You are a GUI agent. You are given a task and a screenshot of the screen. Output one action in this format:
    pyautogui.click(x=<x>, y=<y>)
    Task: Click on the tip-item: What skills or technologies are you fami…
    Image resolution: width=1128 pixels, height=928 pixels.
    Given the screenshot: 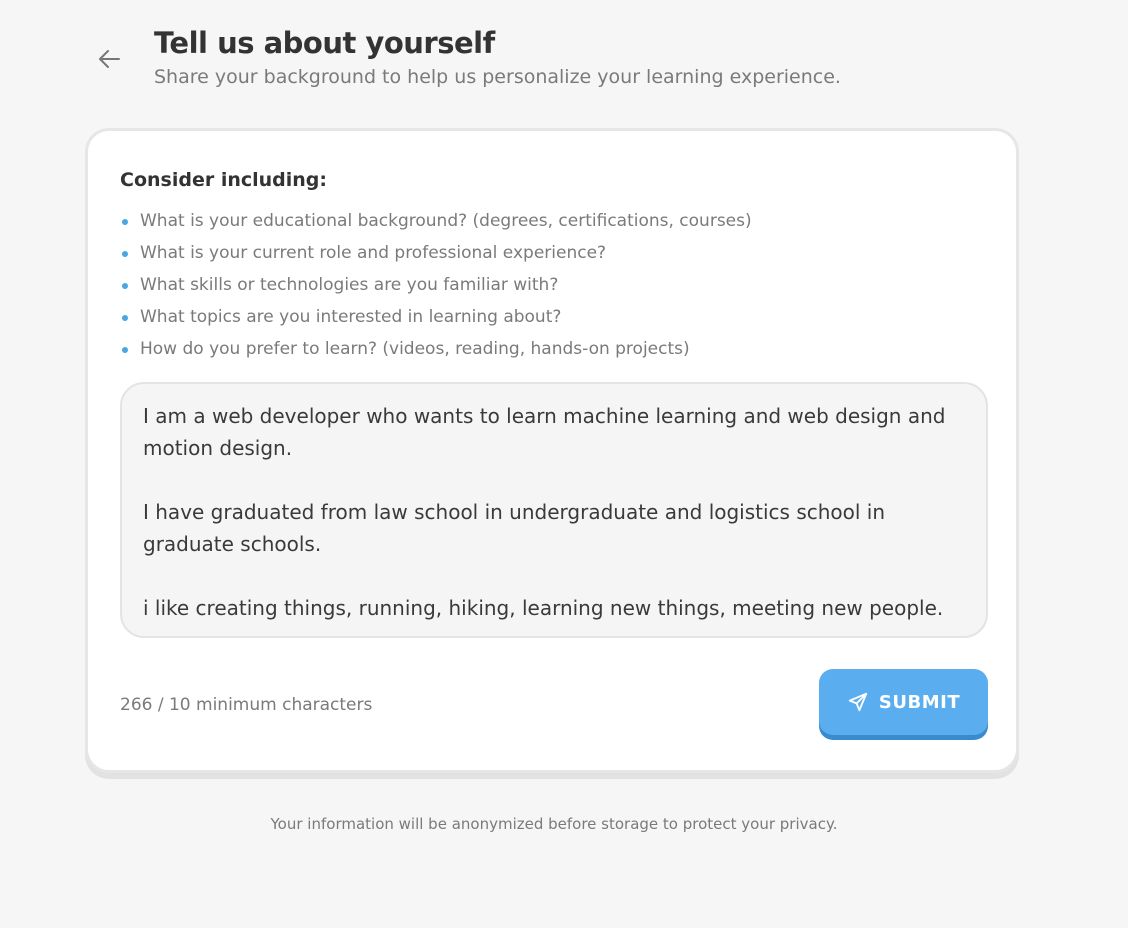 What is the action you would take?
    pyautogui.click(x=436, y=285)
    